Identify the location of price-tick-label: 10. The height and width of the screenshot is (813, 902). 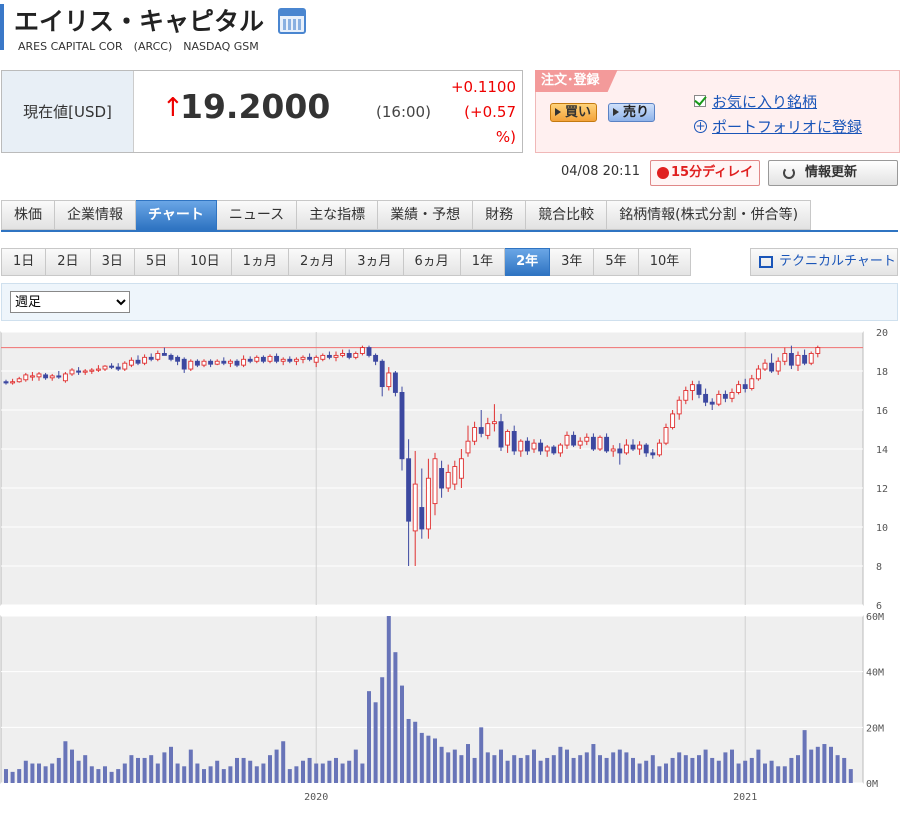
(882, 528).